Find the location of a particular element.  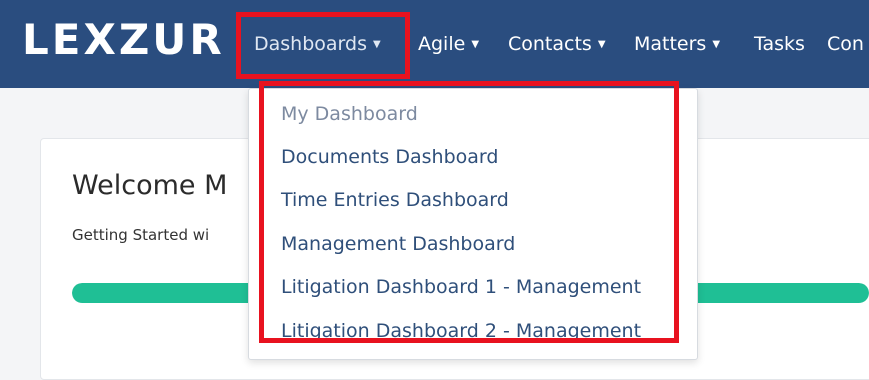

nav-con-label: Con is located at coordinates (845, 44).